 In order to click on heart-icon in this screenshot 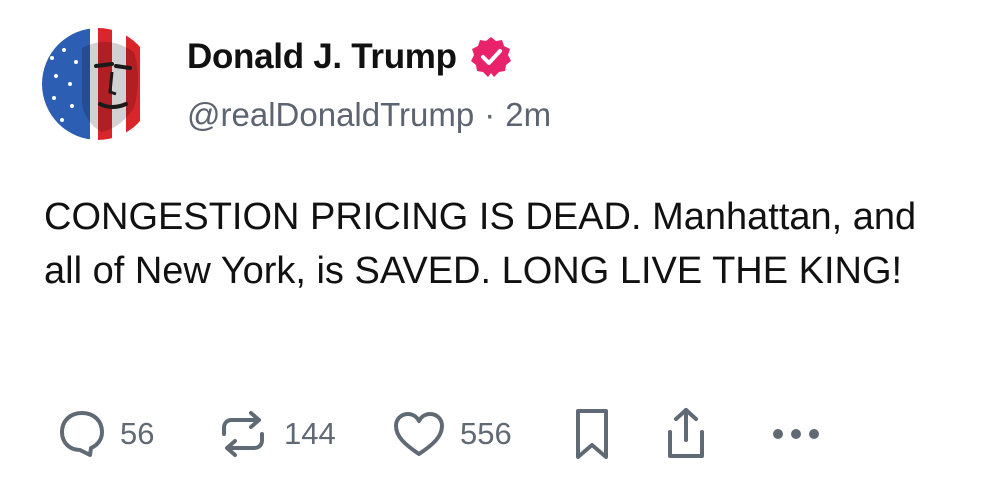, I will do `click(419, 434)`.